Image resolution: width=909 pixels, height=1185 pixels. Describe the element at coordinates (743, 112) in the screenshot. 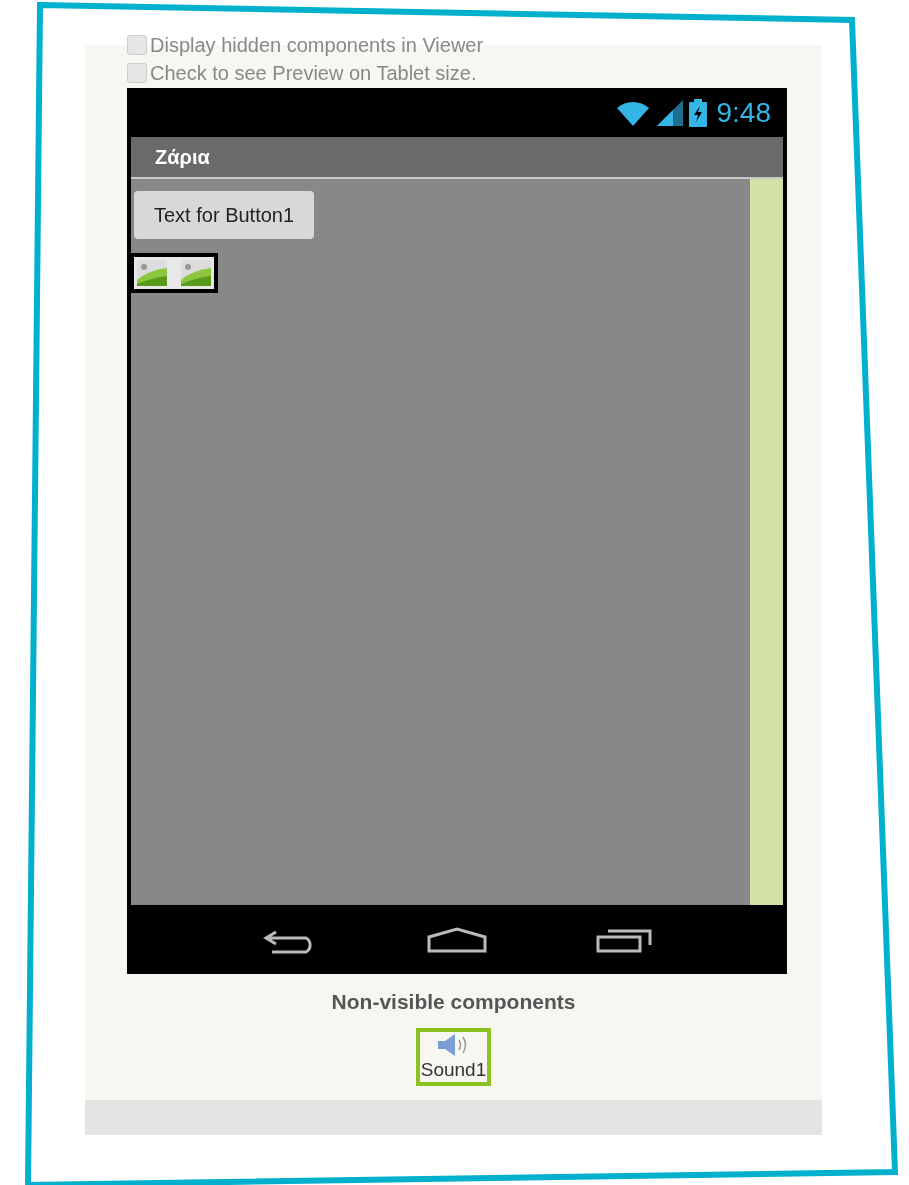

I see `clock-time: 9:48` at that location.